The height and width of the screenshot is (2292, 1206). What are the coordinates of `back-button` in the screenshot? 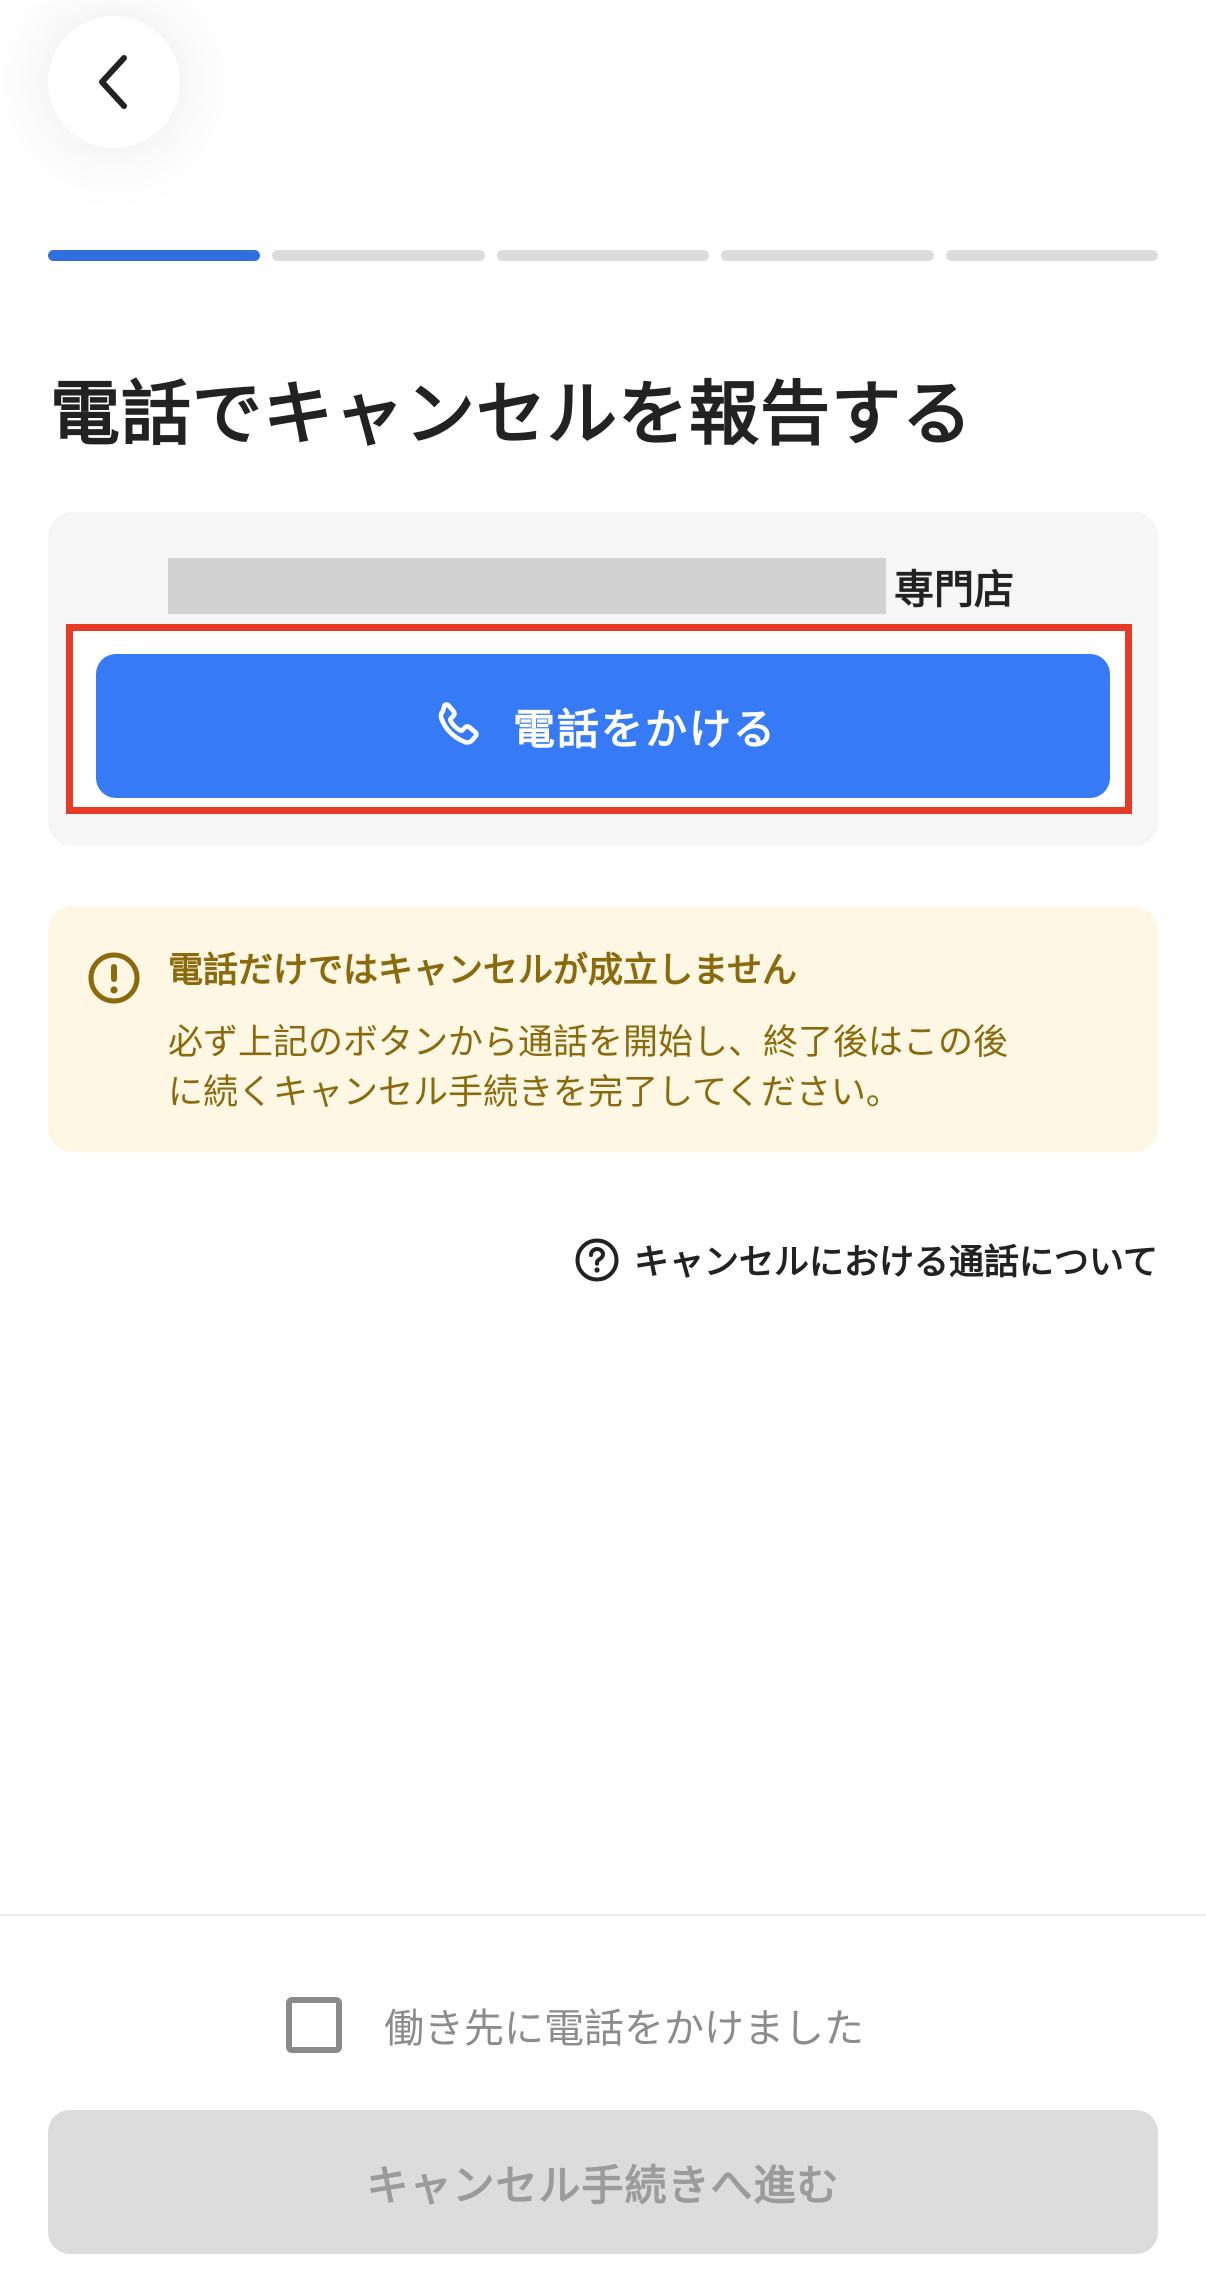 It's located at (114, 82).